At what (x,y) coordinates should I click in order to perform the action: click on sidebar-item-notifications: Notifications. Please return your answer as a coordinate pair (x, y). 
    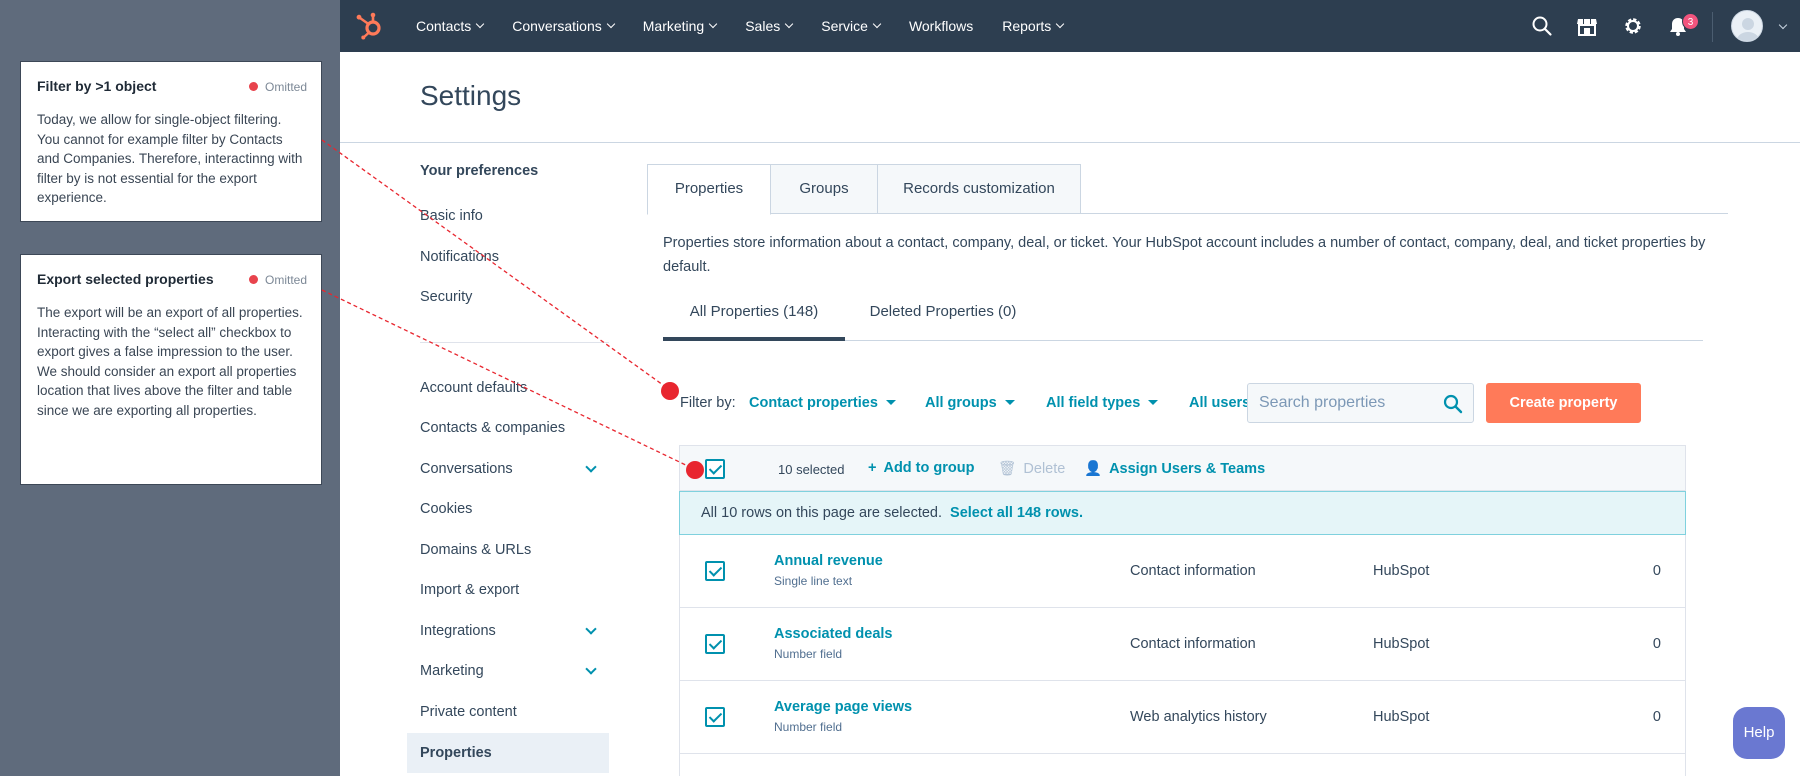
    Looking at the image, I should click on (508, 257).